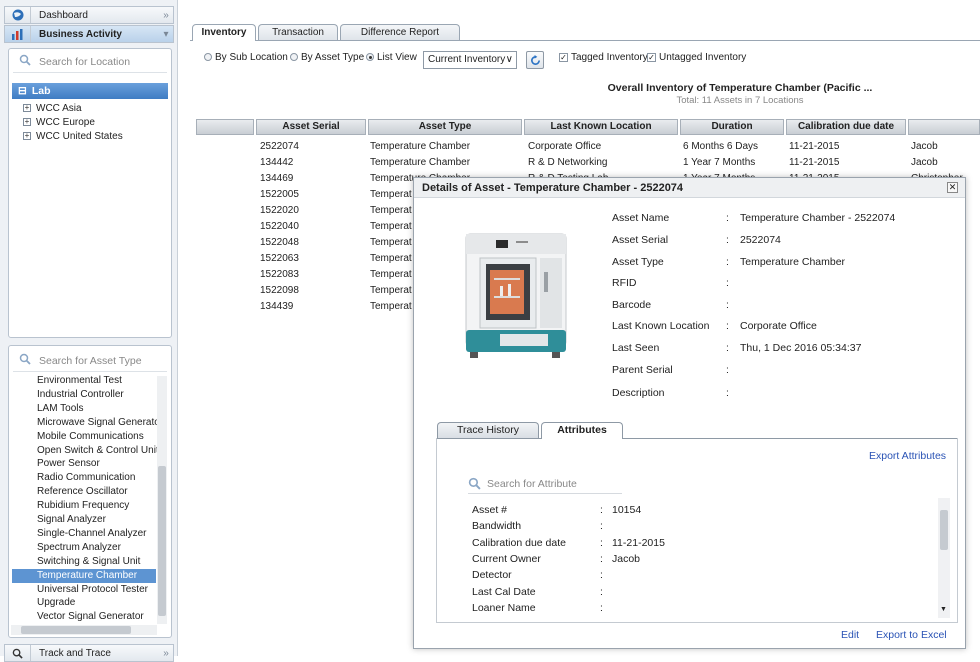 The height and width of the screenshot is (662, 980). Describe the element at coordinates (814, 146) in the screenshot. I see `table-cell: 11-21-2015` at that location.